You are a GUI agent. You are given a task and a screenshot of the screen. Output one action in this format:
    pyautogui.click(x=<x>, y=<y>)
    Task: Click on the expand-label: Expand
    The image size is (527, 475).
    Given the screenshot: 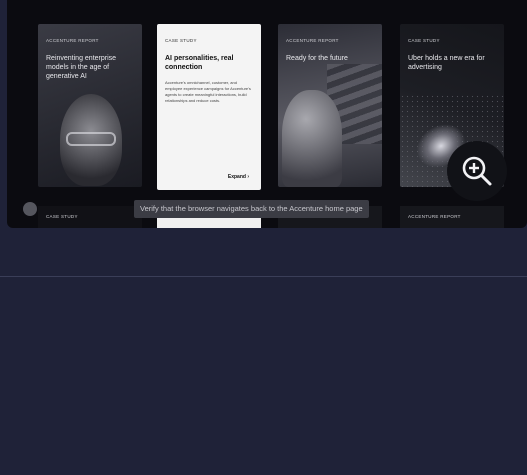 What is the action you would take?
    pyautogui.click(x=236, y=177)
    